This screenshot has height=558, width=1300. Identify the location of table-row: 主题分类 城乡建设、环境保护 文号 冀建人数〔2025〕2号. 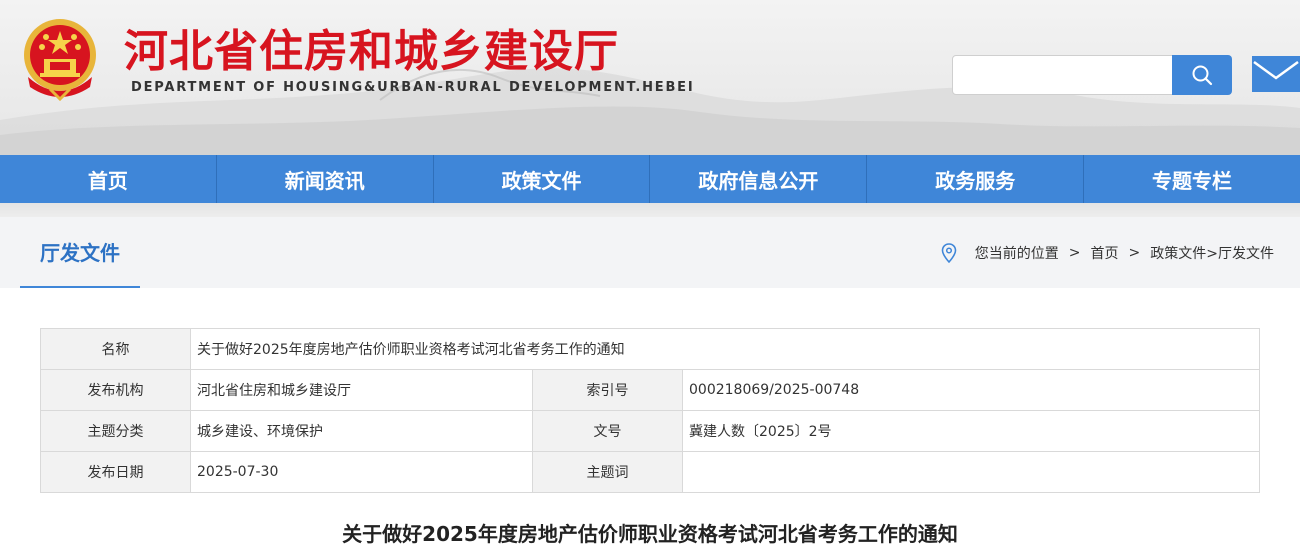
(650, 431).